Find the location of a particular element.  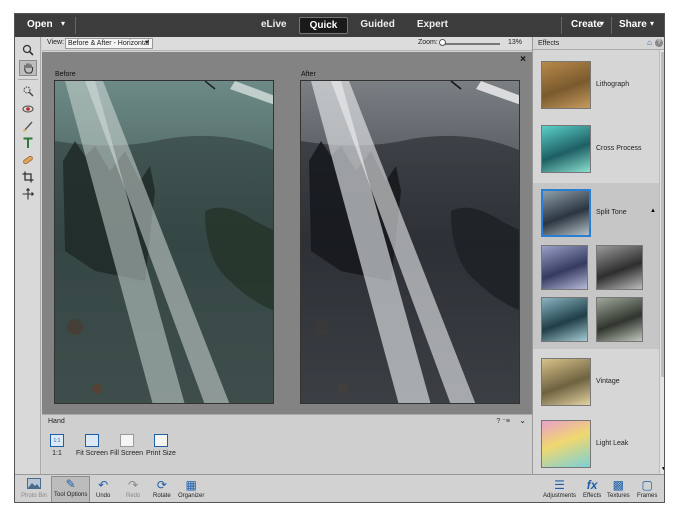

tool-options-label: Tool Options is located at coordinates (71, 495).